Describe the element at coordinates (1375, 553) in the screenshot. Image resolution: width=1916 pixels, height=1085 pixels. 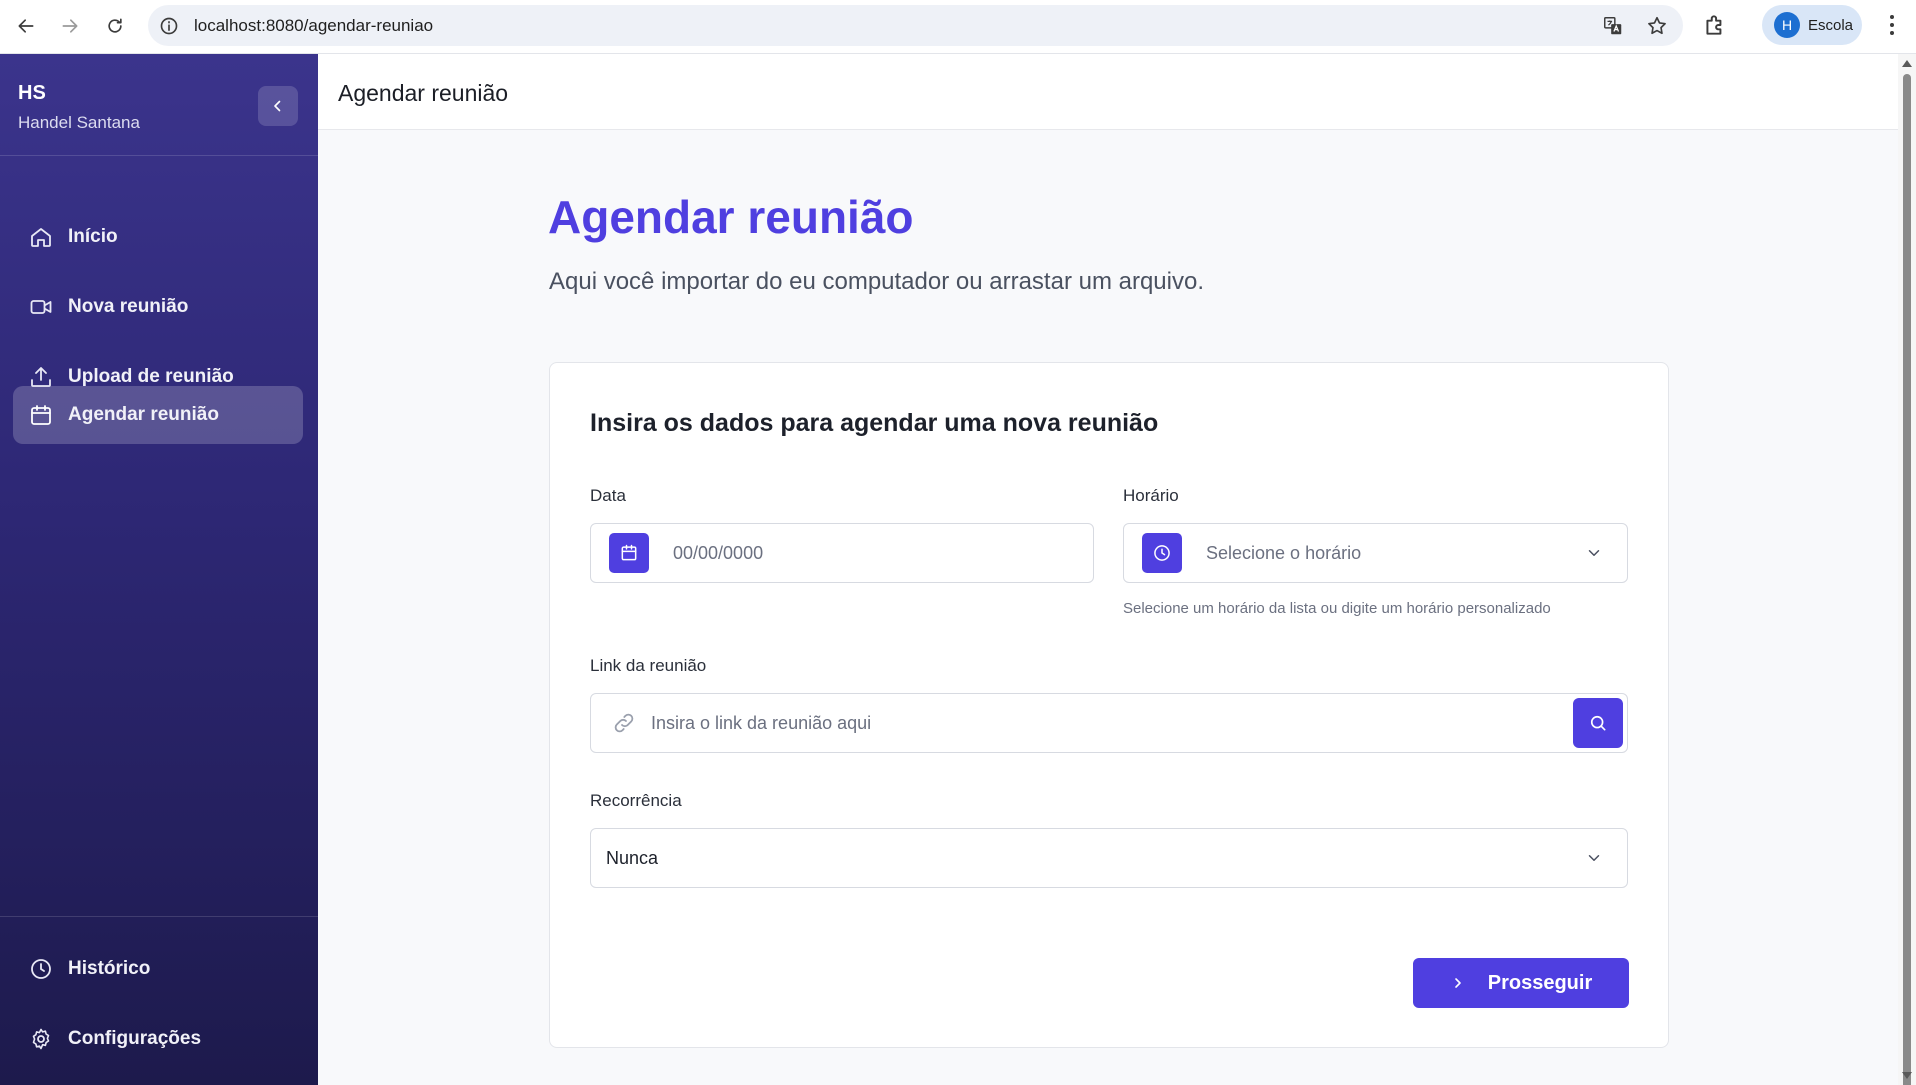
I see `time-select: Selecione o horário` at that location.